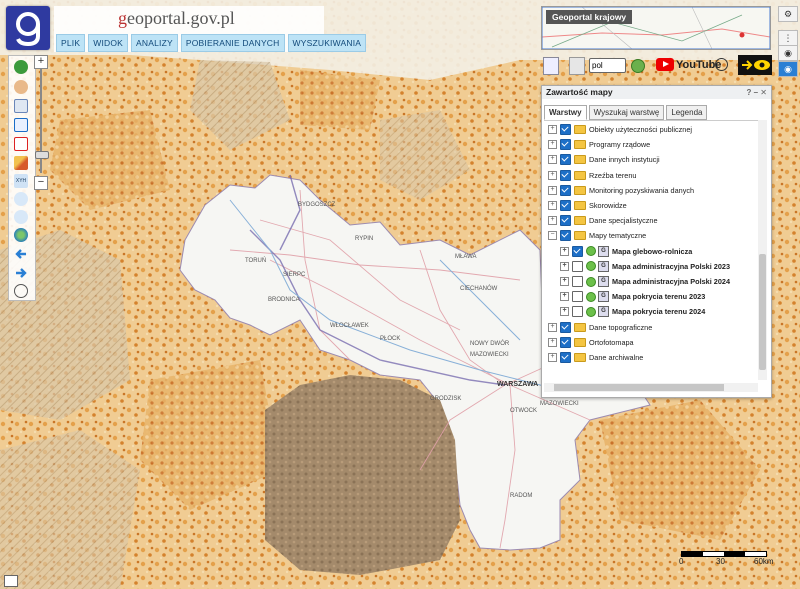 The height and width of the screenshot is (589, 800). Describe the element at coordinates (21, 163) in the screenshot. I see `draw-pencil-icon` at that location.